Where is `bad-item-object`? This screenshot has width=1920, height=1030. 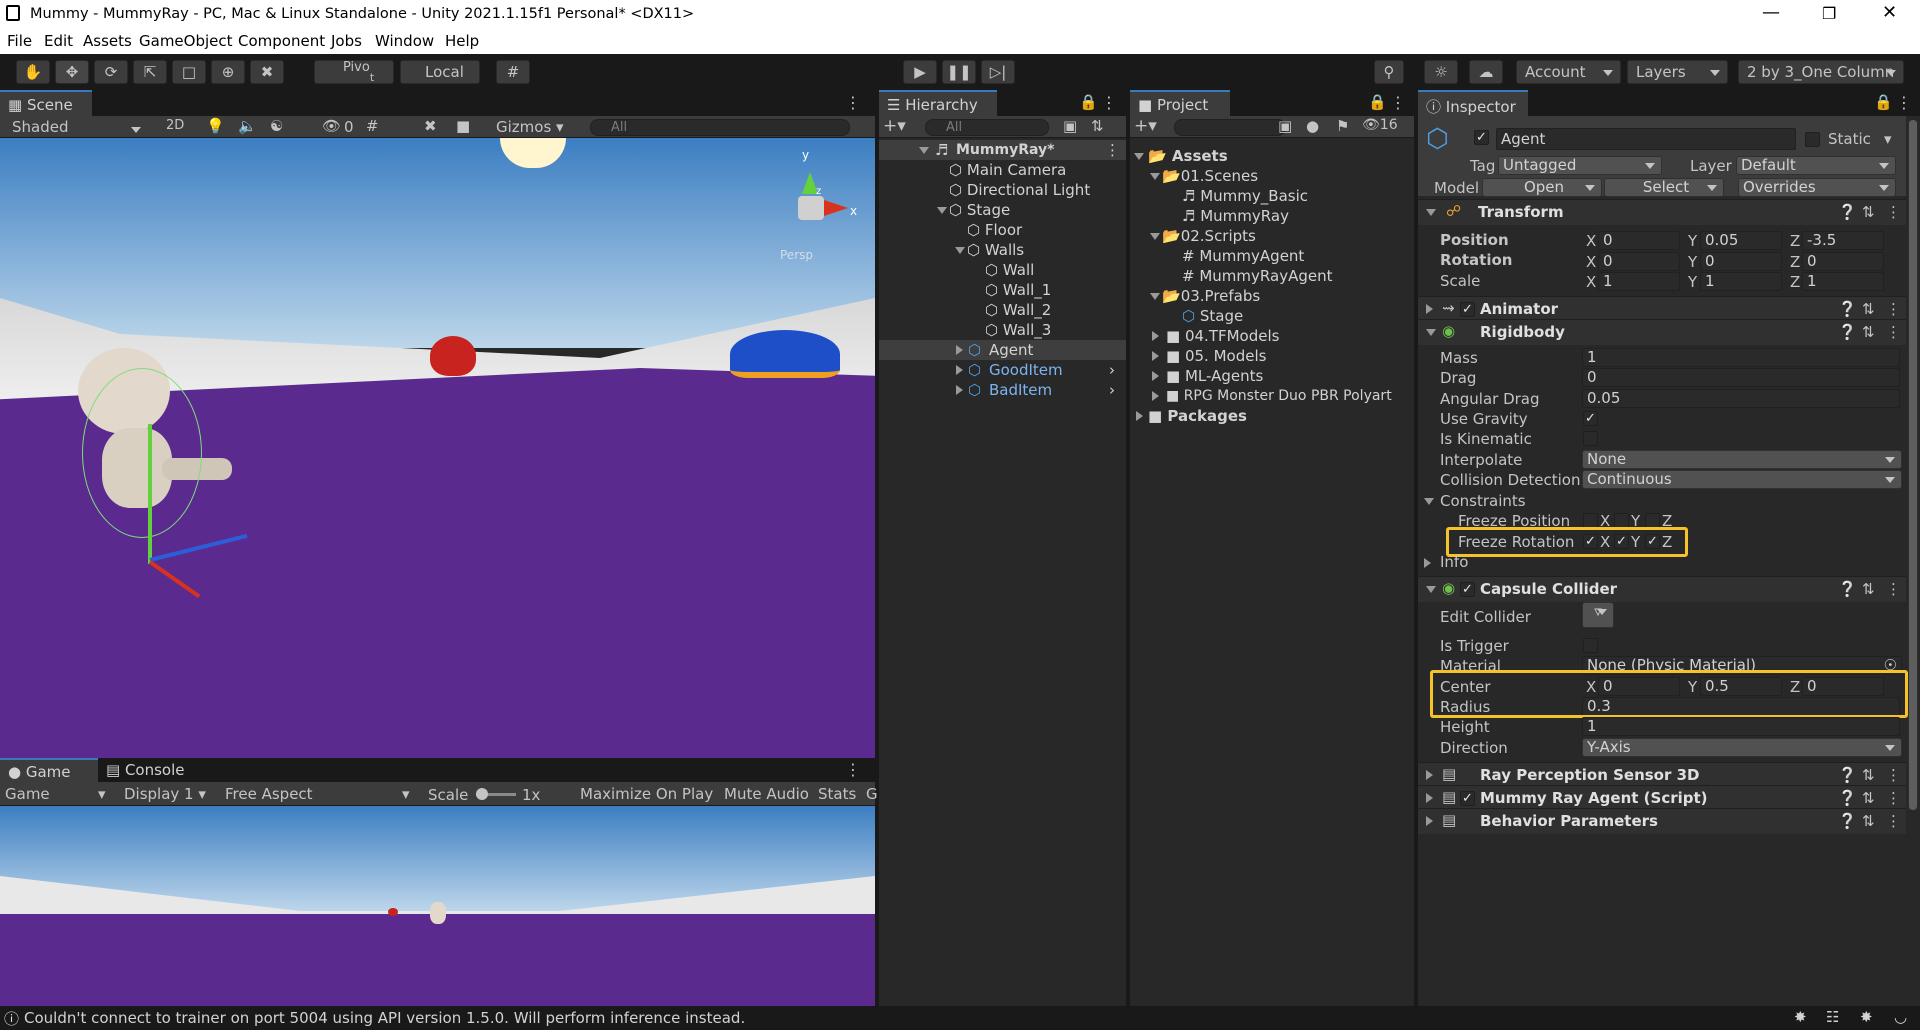 bad-item-object is located at coordinates (453, 356).